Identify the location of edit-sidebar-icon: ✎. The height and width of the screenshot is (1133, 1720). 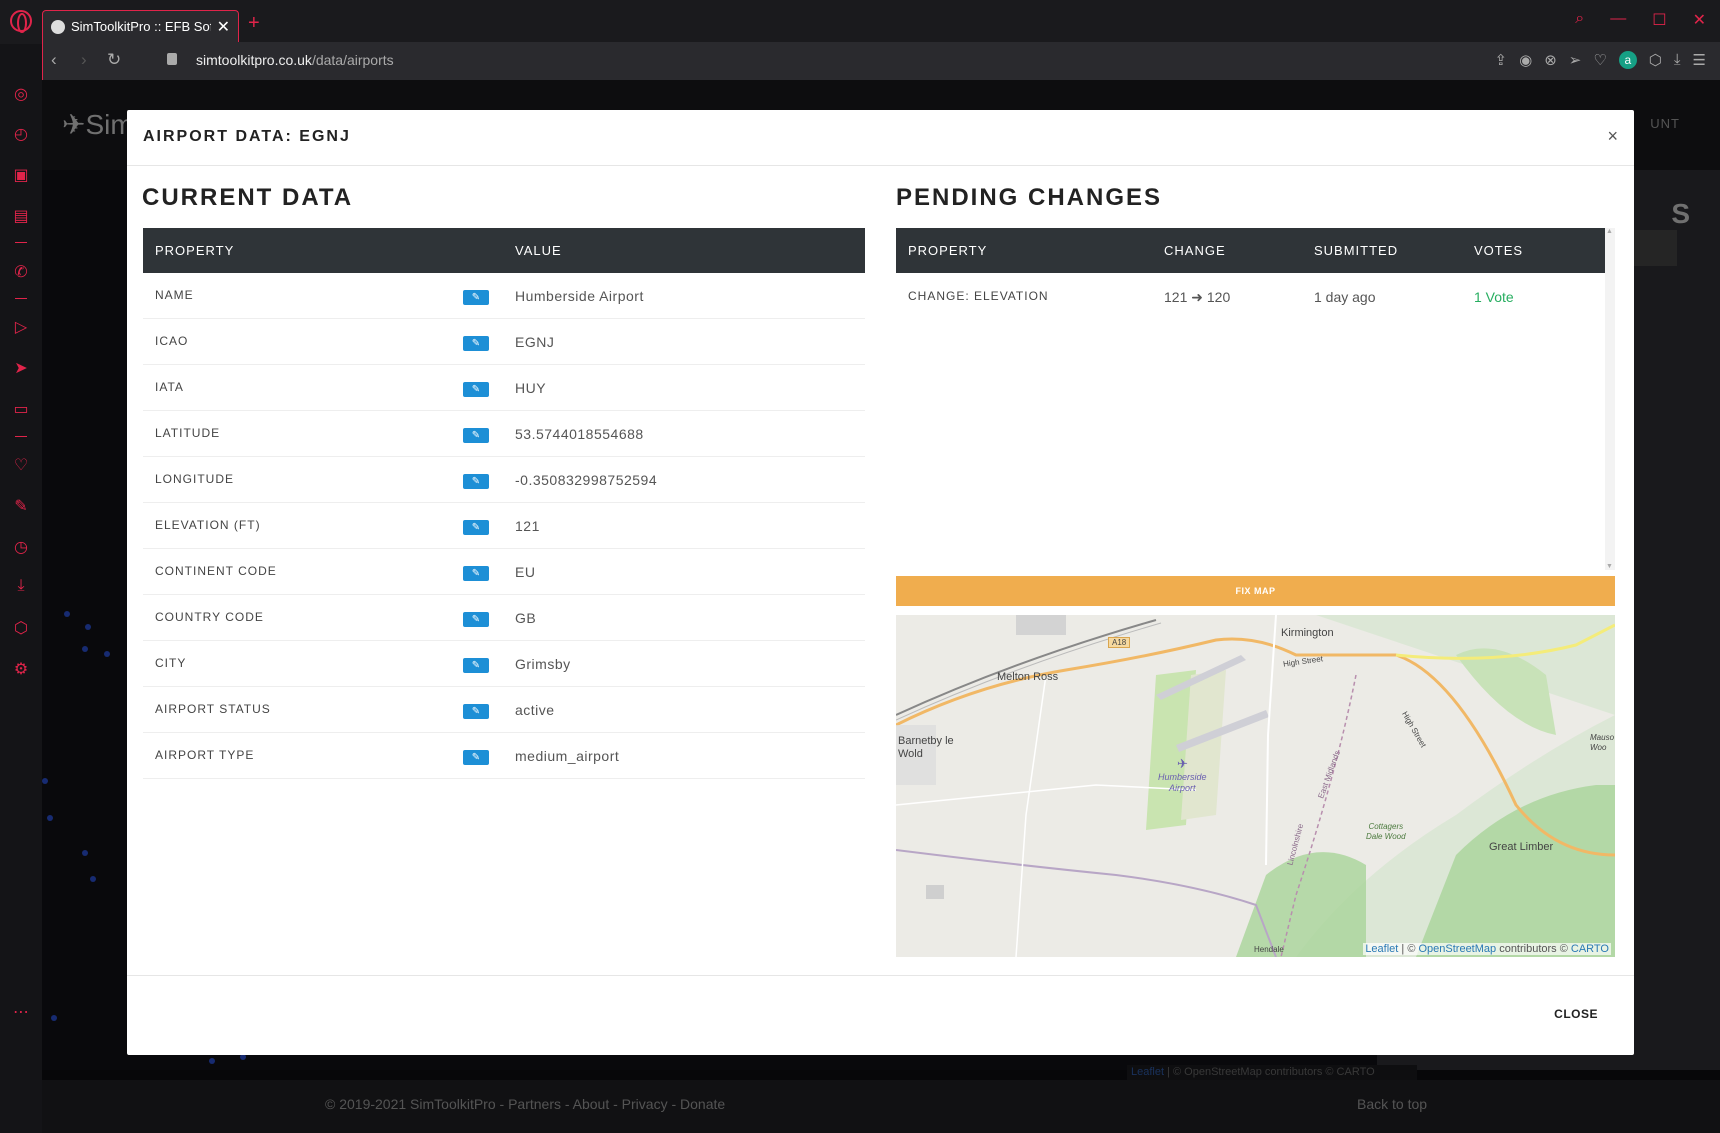
(21, 505).